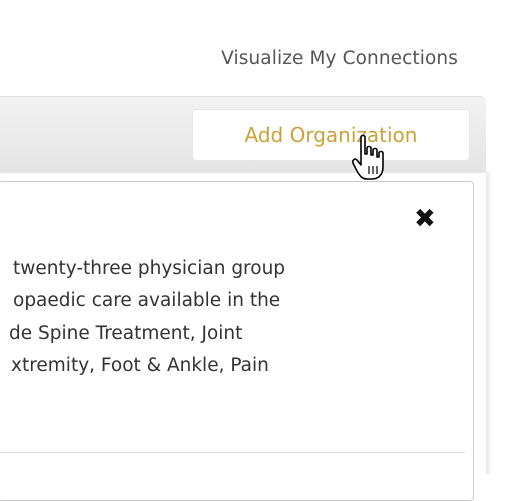 The width and height of the screenshot is (523, 501). What do you see at coordinates (140, 365) in the screenshot?
I see `description-line-4: xtremity, Foot & Ankle, Pain` at bounding box center [140, 365].